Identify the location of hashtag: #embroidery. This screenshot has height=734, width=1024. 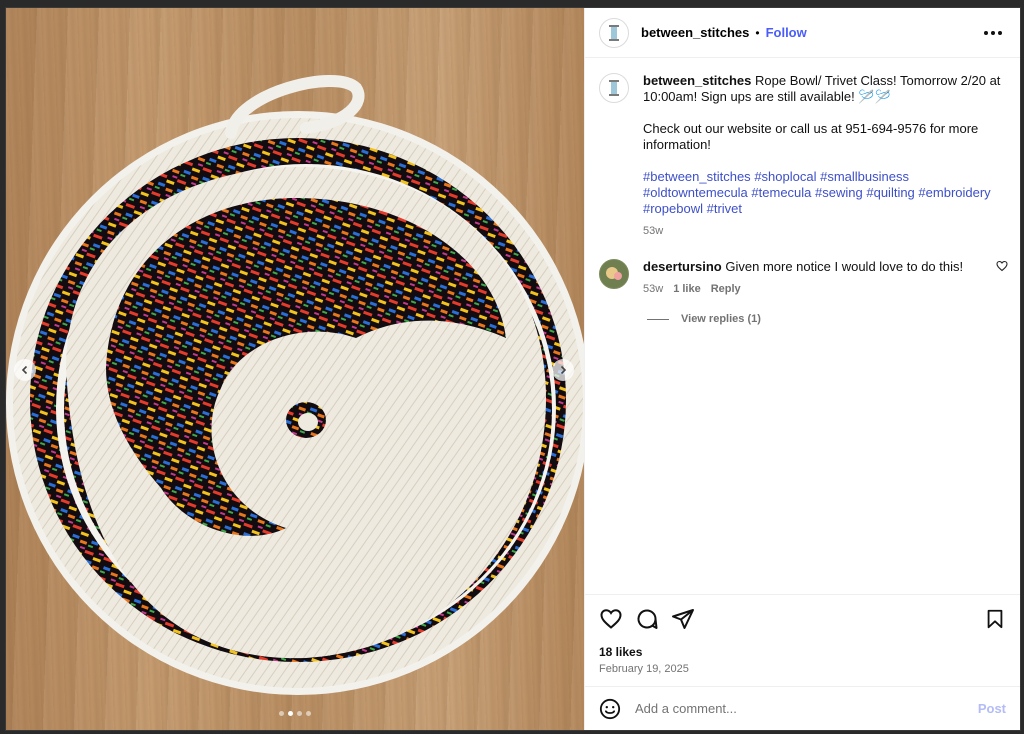
(954, 192).